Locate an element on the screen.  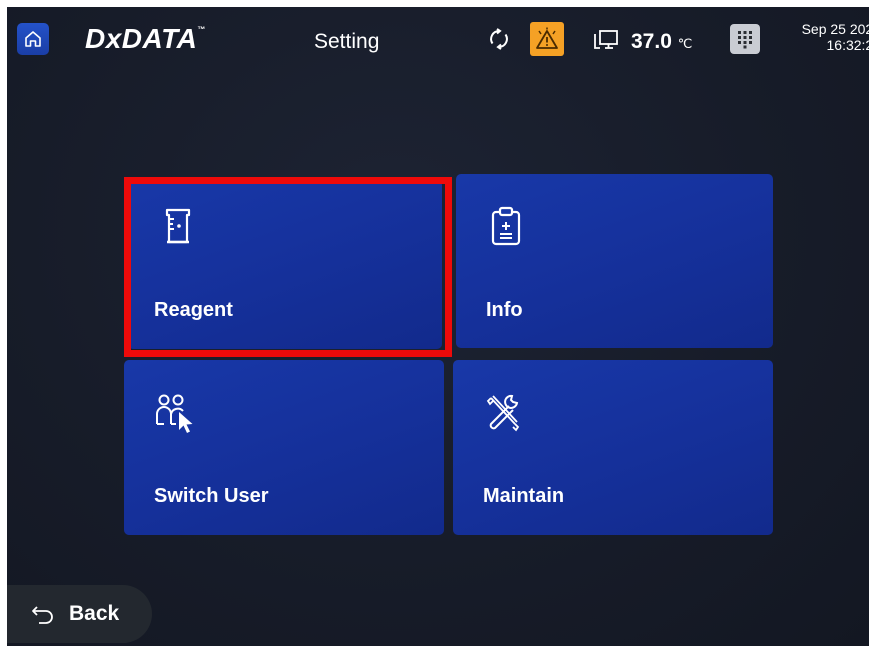
clipboard-icon is located at coordinates (506, 226).